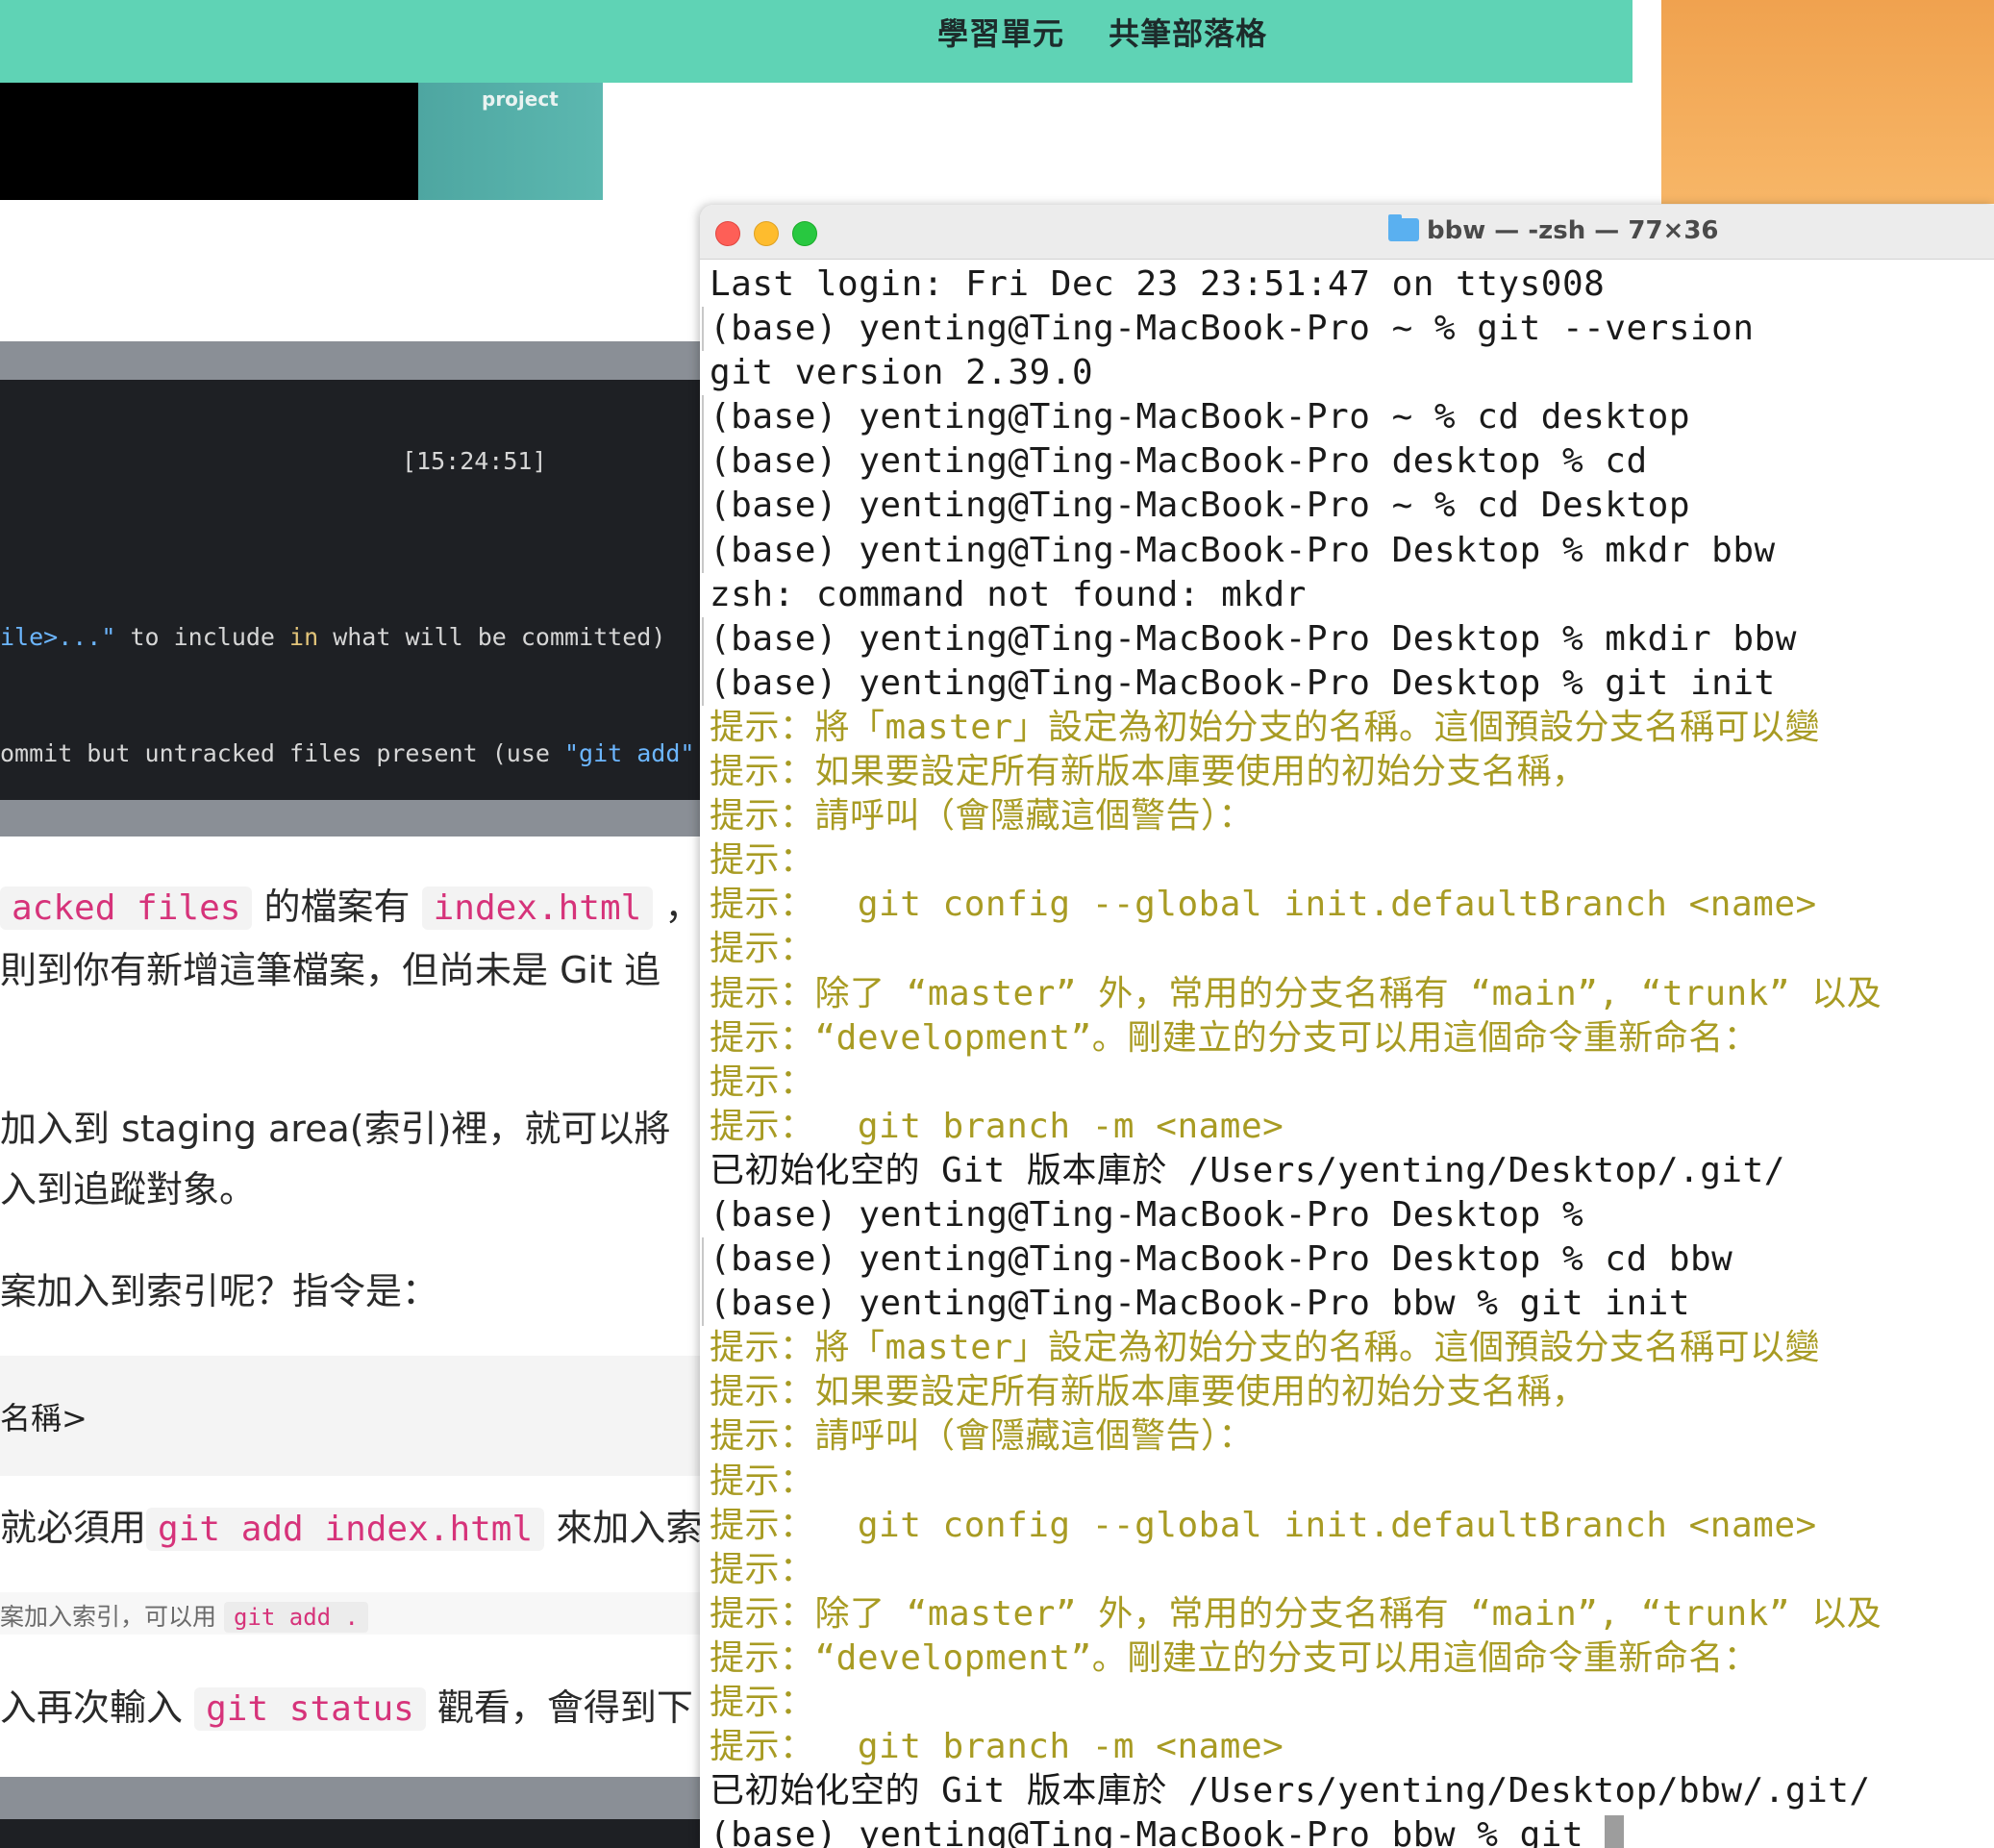 The width and height of the screenshot is (1994, 1848). Describe the element at coordinates (58, 637) in the screenshot. I see `screenshot-text: ile>..."` at that location.